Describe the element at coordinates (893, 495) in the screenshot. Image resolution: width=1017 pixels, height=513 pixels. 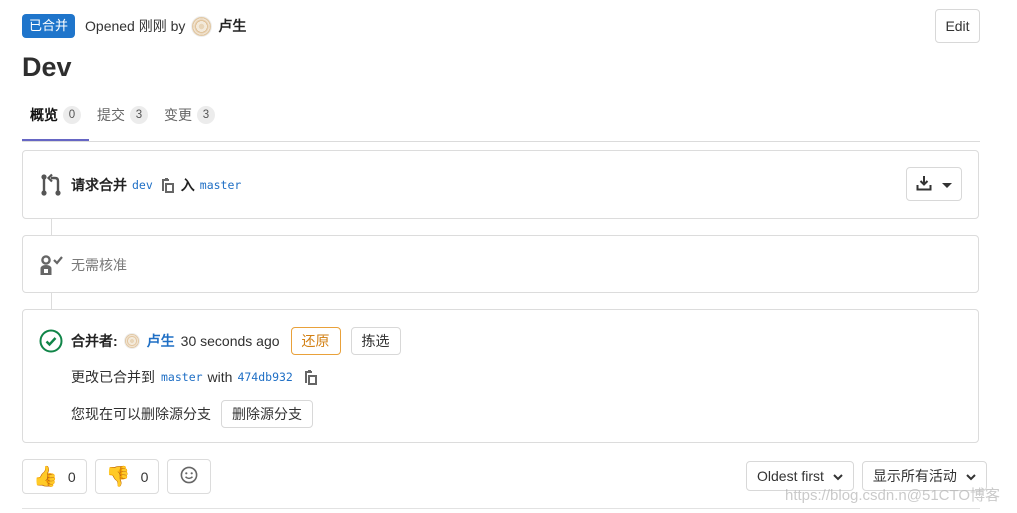
I see `watermark: https://blog.csdn.n@51CTO博客` at that location.